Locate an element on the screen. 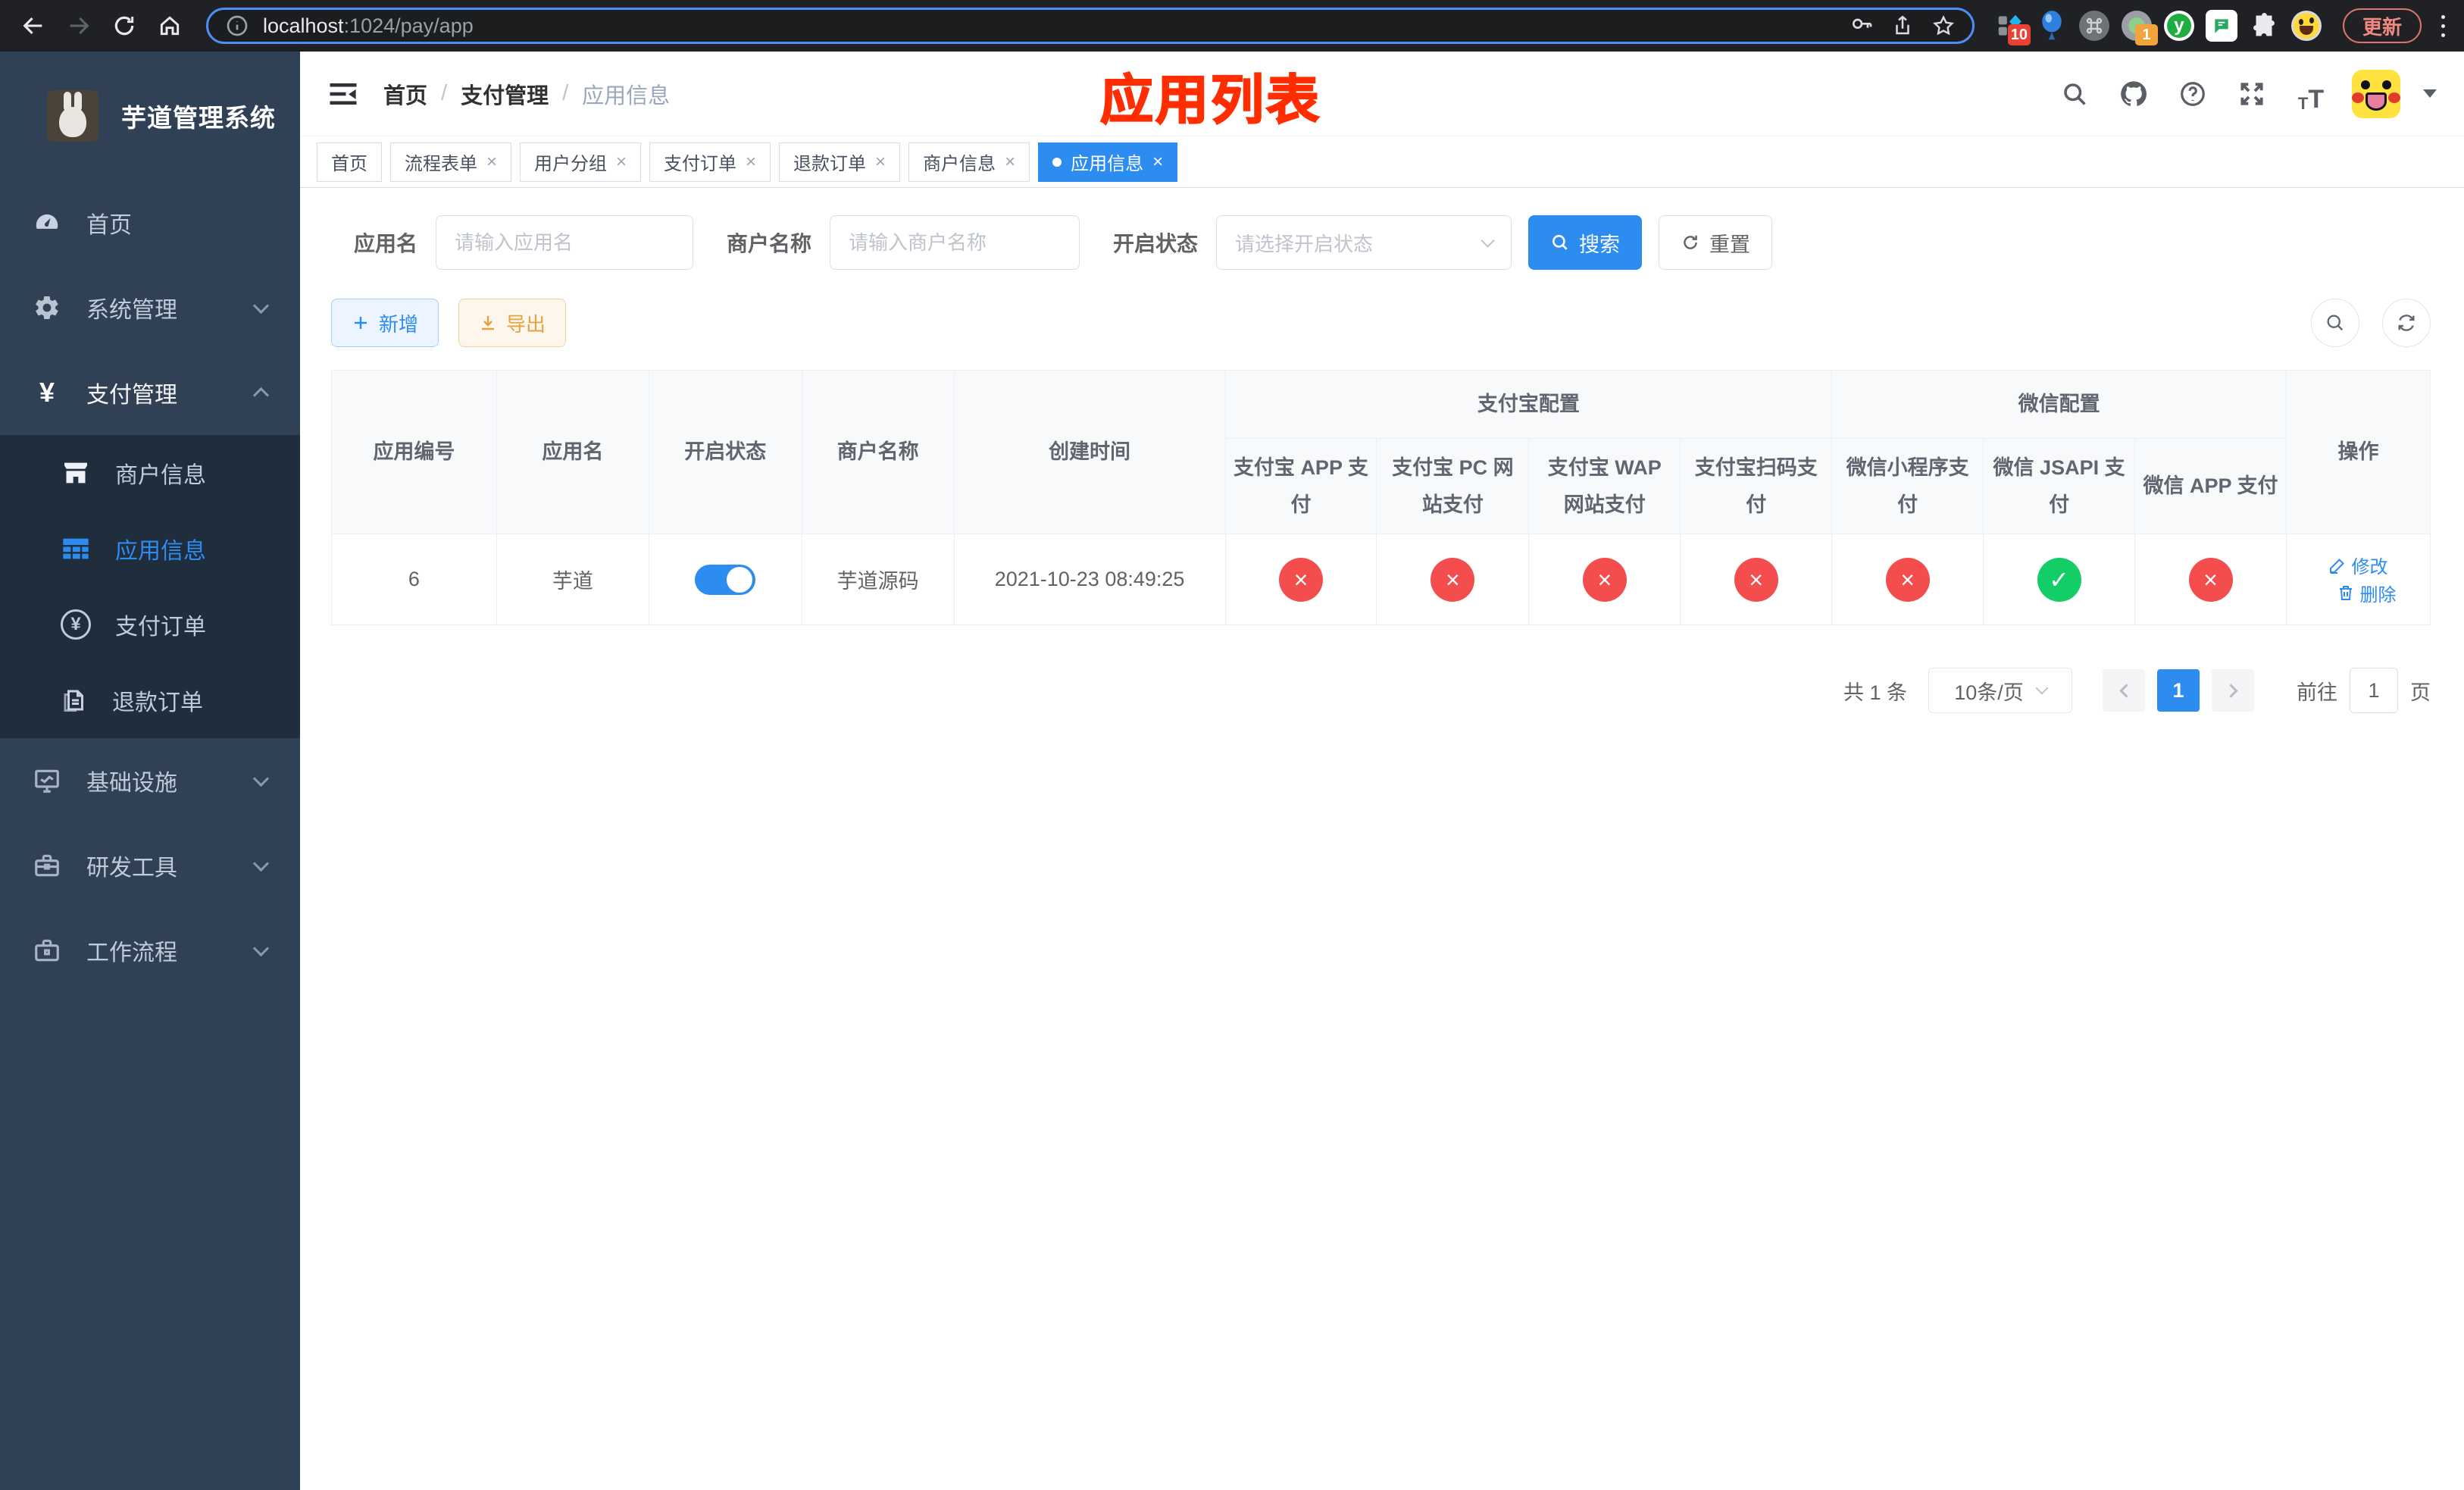 The width and height of the screenshot is (2464, 1490). back-icon is located at coordinates (33, 26).